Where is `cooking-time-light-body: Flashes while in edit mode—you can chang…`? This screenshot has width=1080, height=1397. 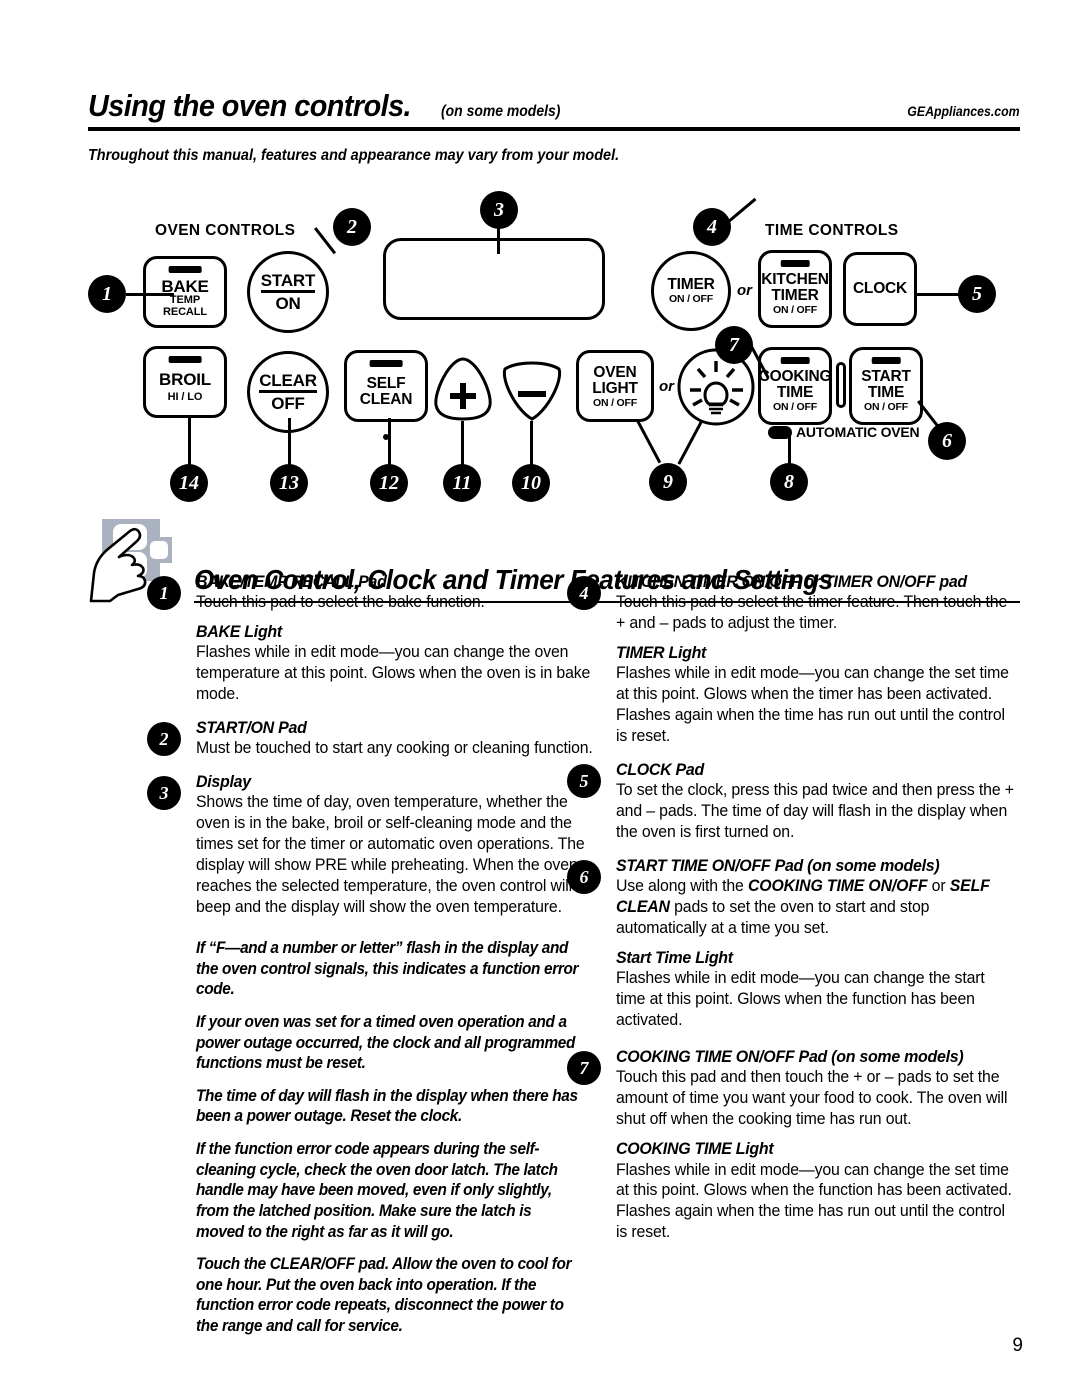 cooking-time-light-body: Flashes while in edit mode—you can chang… is located at coordinates (814, 1201).